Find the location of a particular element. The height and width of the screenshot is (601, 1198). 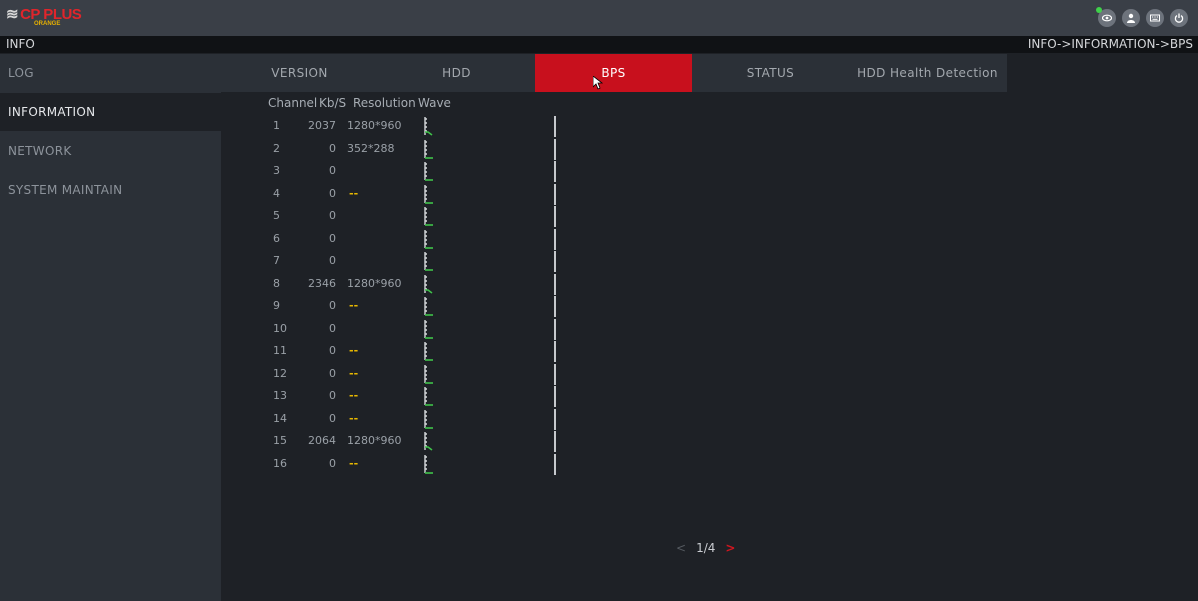

table-row: 15 2064 1280*960 is located at coordinates (571, 441).